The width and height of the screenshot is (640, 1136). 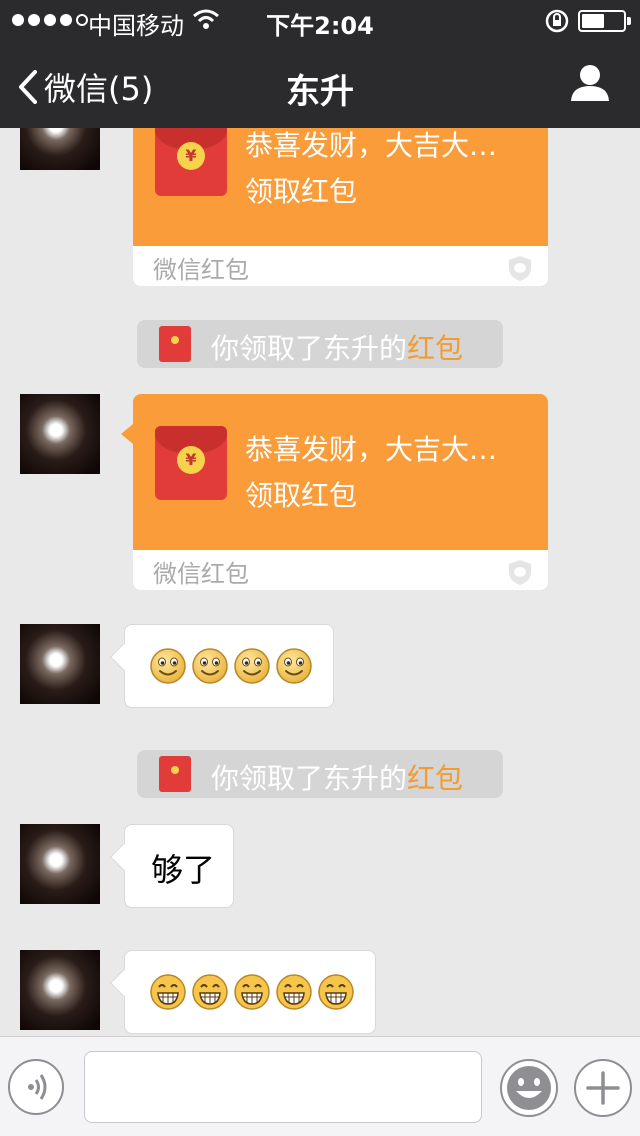 I want to click on nav-bar: 微信(5) 东升, so click(x=320, y=84).